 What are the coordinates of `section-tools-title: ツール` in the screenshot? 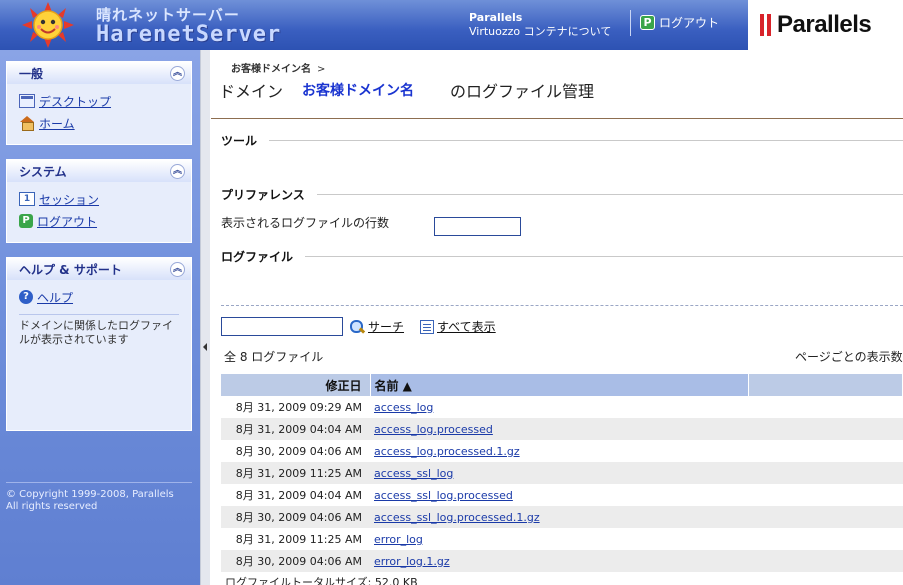 It's located at (239, 140).